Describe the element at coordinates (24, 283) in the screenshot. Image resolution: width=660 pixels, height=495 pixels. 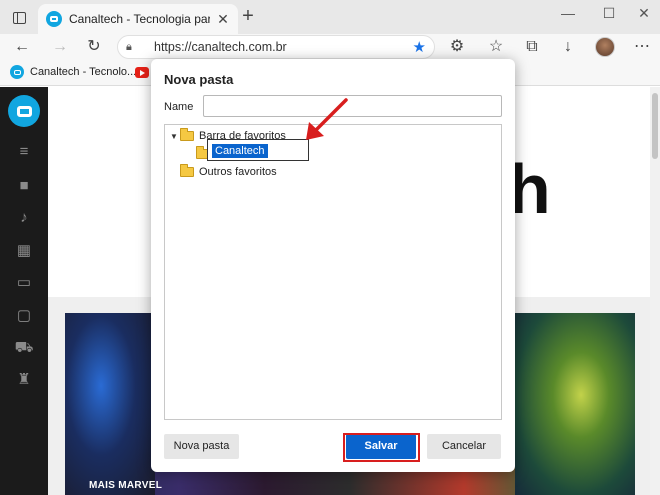
I see `devices-icon: ▭` at that location.